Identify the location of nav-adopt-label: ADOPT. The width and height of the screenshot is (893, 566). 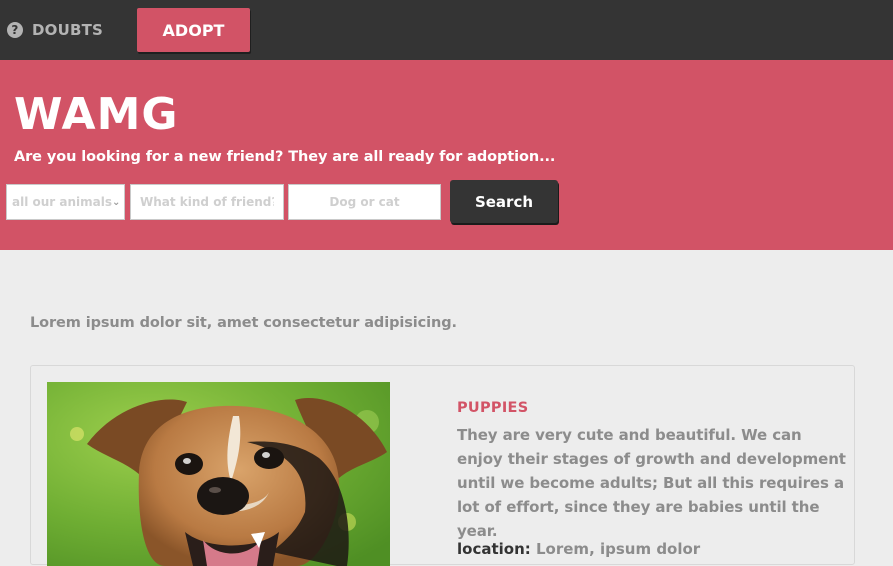
(193, 30).